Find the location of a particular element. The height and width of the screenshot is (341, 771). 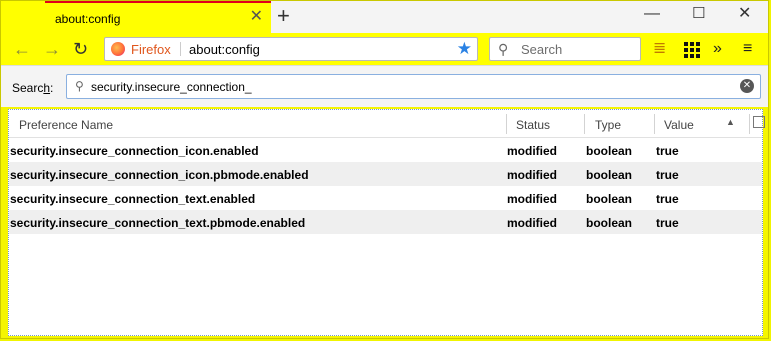

column-header-type: Type is located at coordinates (608, 125).